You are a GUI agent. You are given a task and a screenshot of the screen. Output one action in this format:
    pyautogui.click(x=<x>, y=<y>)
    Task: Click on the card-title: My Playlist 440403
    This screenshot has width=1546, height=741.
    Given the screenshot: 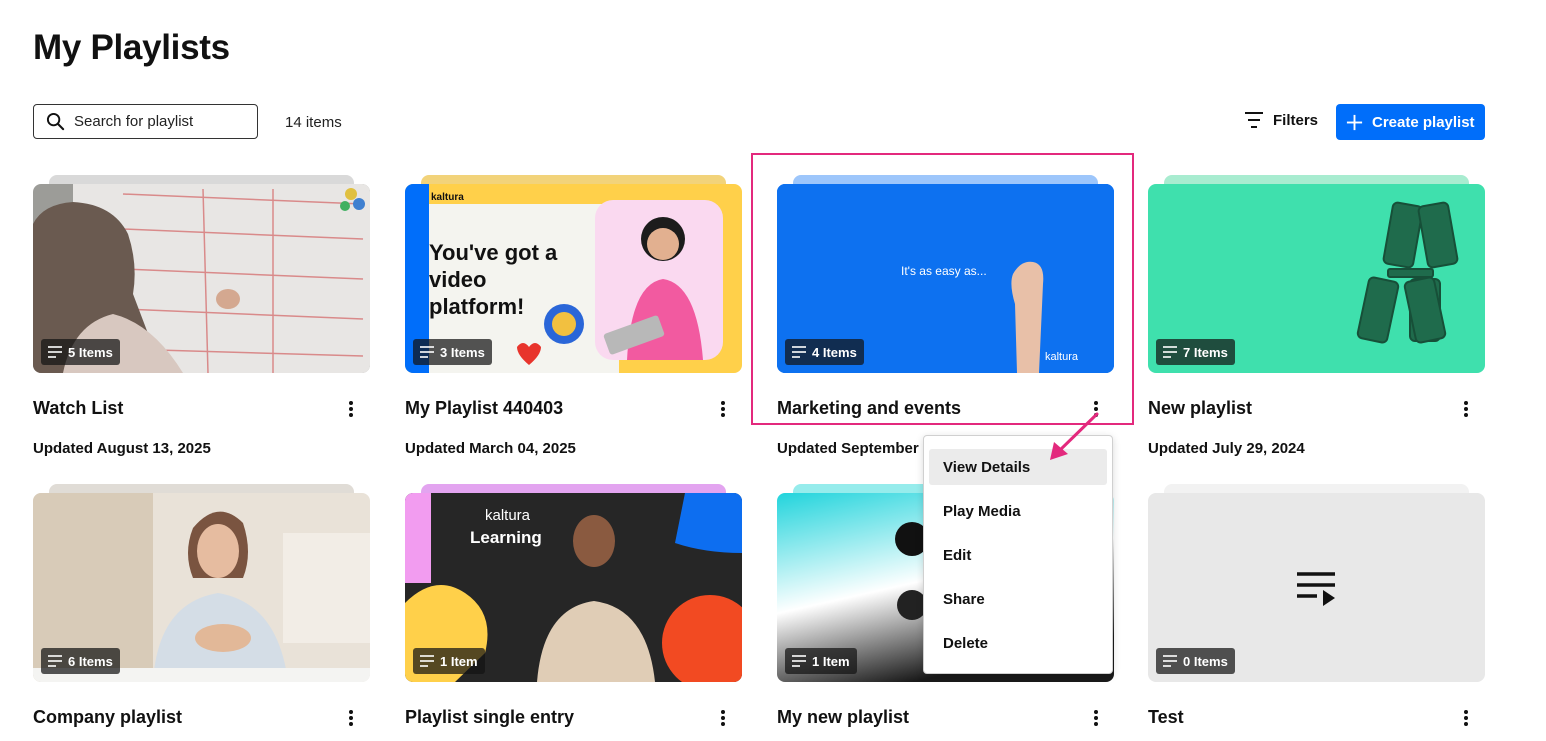 What is the action you would take?
    pyautogui.click(x=484, y=408)
    